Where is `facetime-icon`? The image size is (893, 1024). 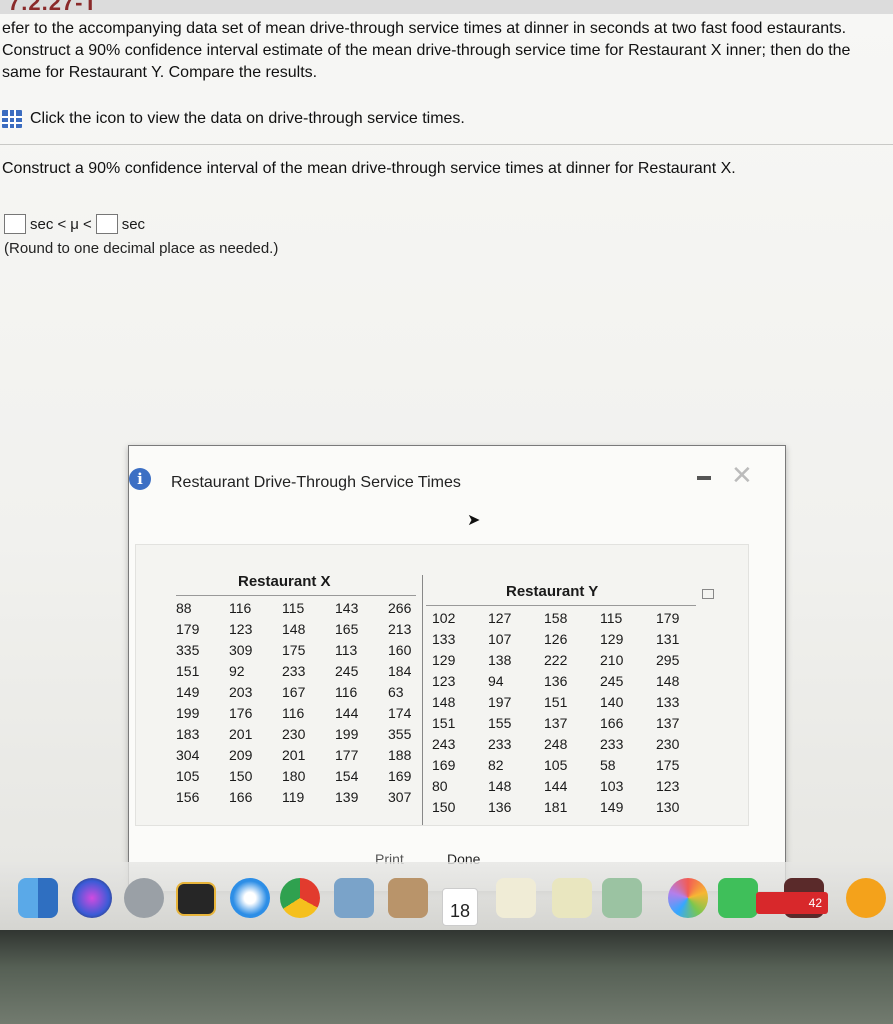 facetime-icon is located at coordinates (738, 898).